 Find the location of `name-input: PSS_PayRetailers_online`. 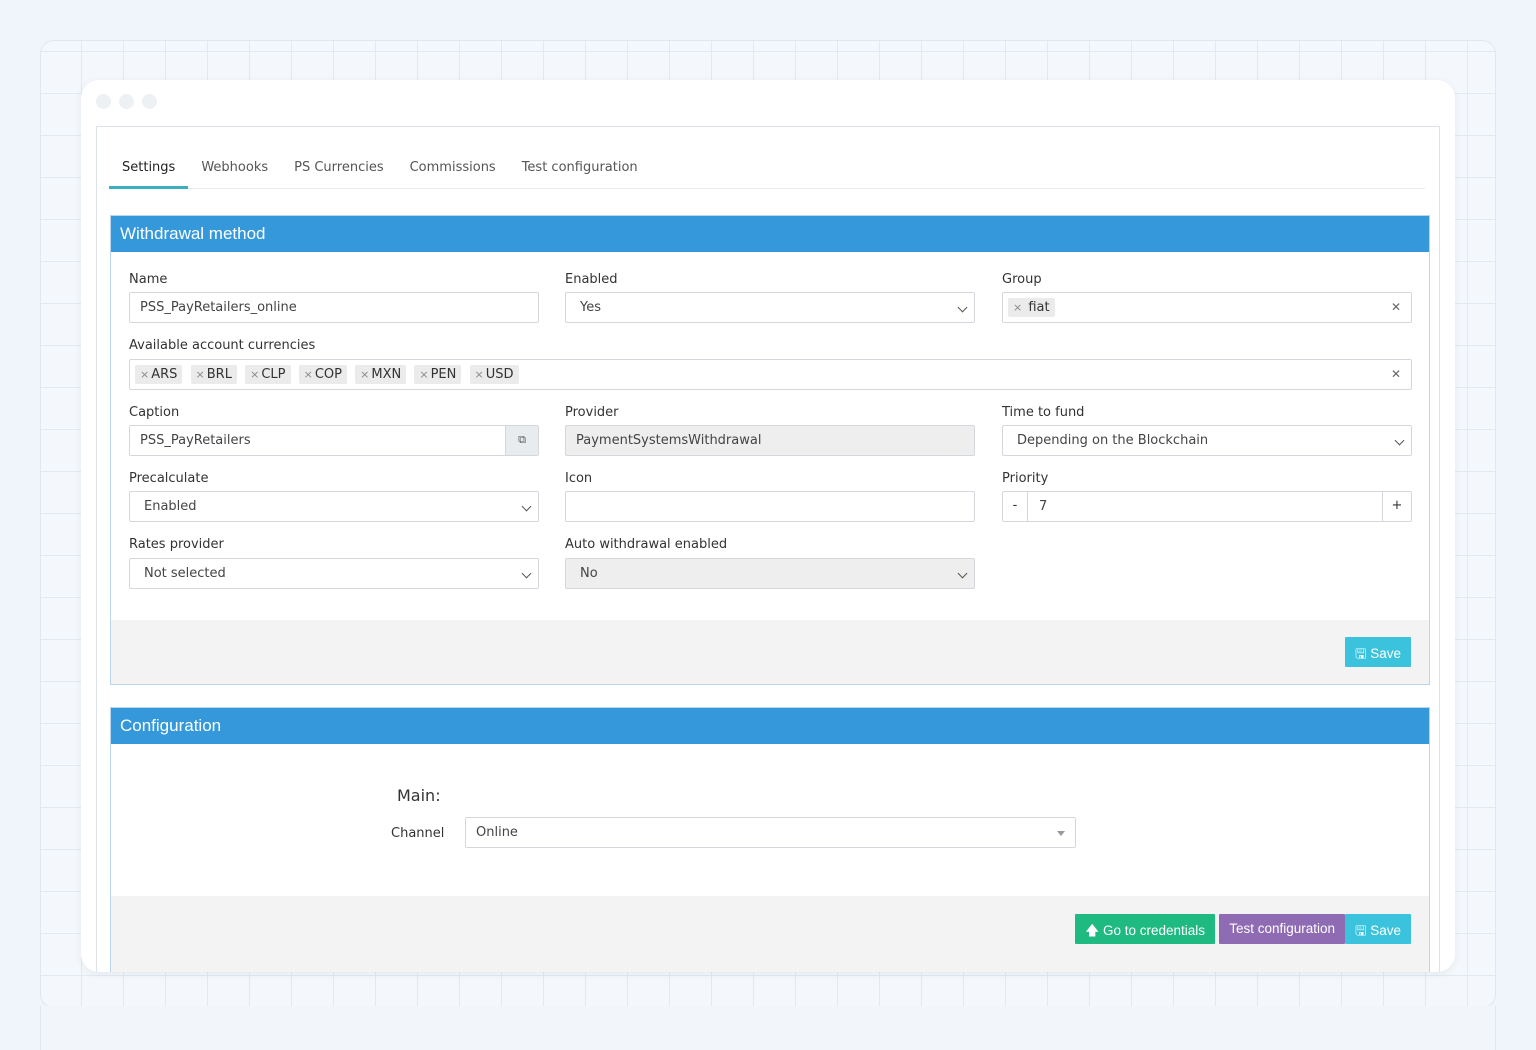

name-input: PSS_PayRetailers_online is located at coordinates (334, 307).